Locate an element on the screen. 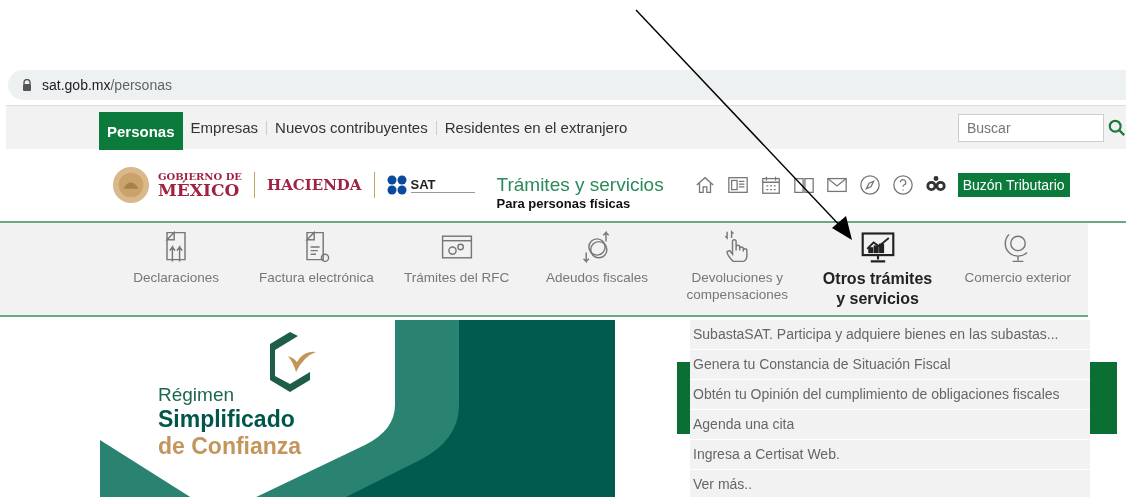 The image size is (1126, 497). hacienda-logo-text: HACIENDA is located at coordinates (314, 185).